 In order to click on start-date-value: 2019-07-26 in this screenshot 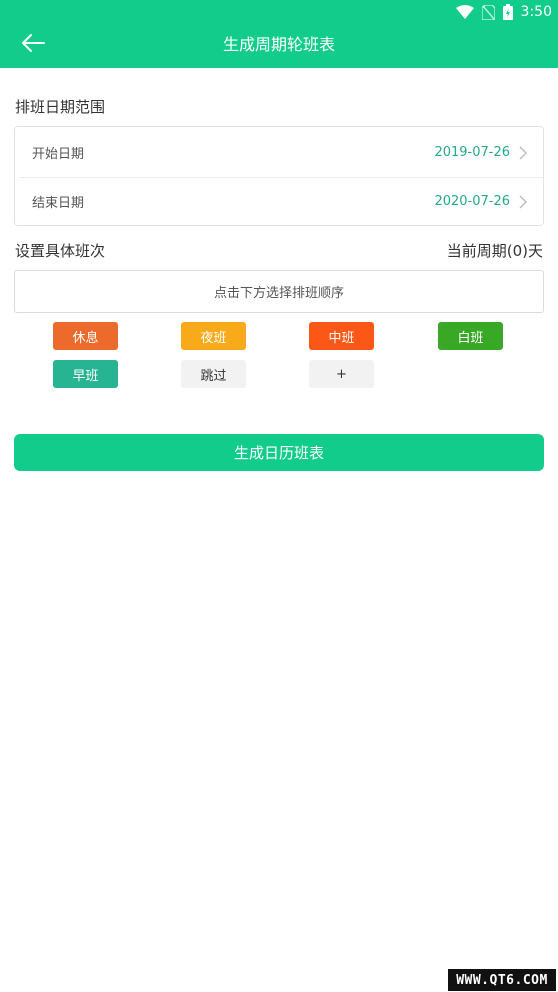, I will do `click(472, 152)`.